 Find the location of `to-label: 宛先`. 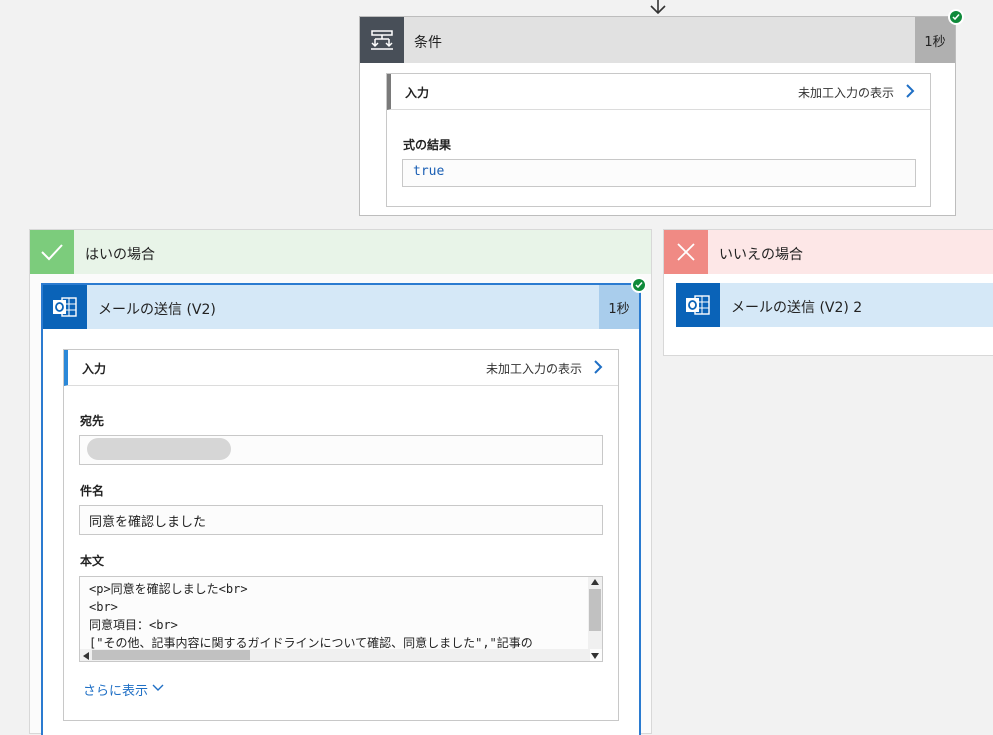

to-label: 宛先 is located at coordinates (92, 421).